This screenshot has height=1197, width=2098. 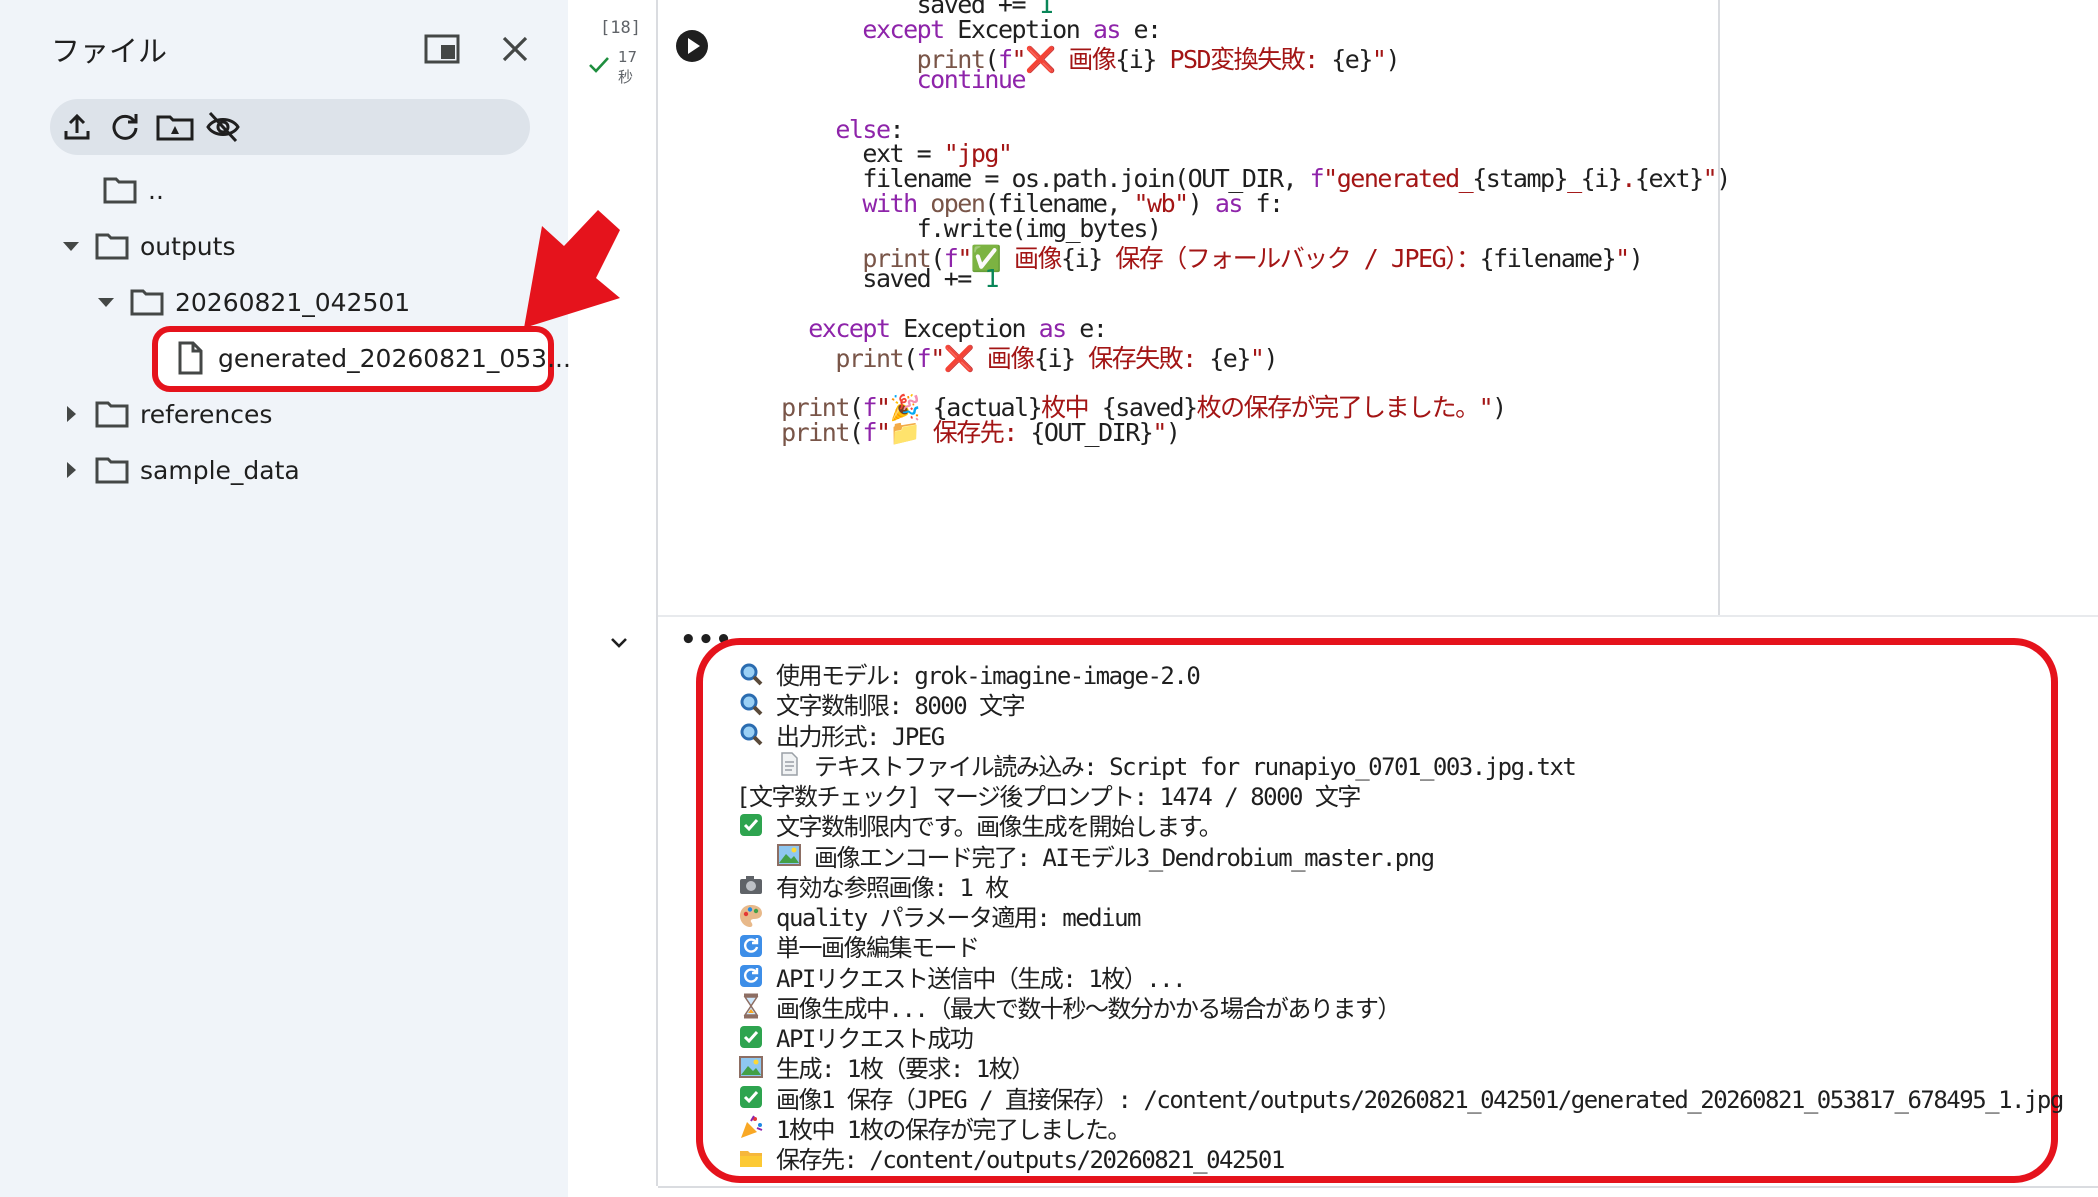 I want to click on upload-icon, so click(x=77, y=127).